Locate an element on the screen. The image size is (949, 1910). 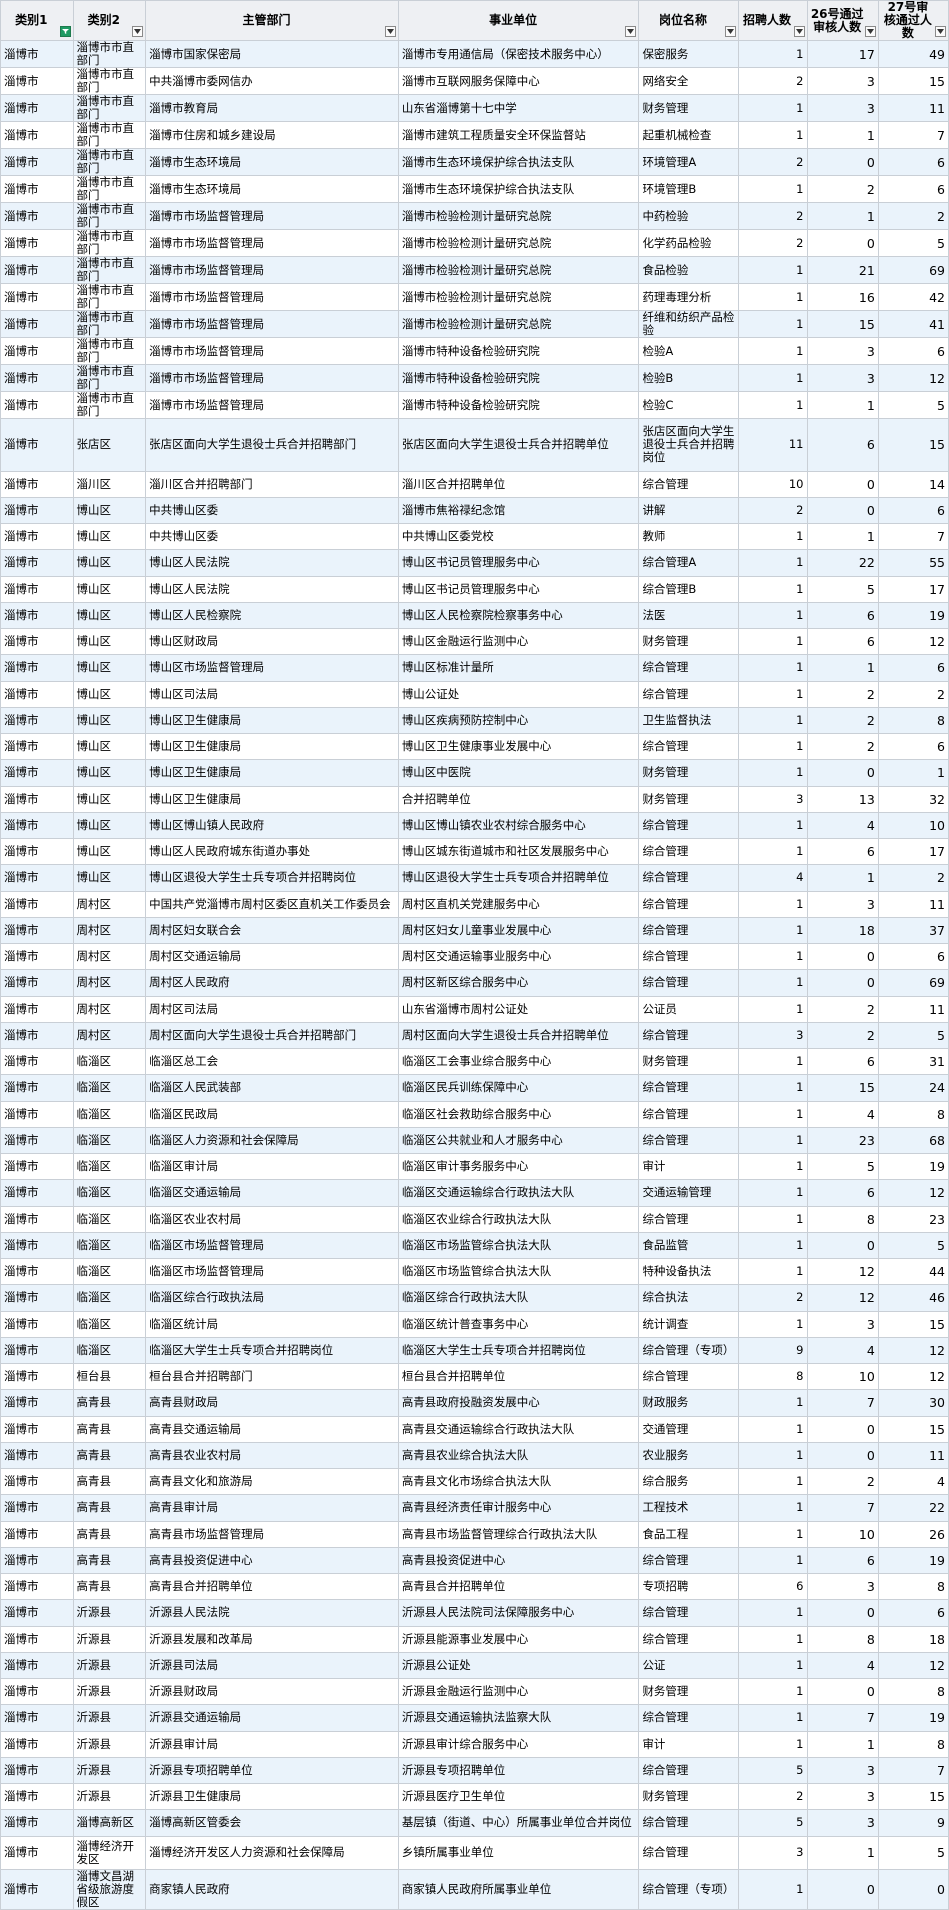
department-cell: 淄博市市场监督管理局 is located at coordinates (272, 324).